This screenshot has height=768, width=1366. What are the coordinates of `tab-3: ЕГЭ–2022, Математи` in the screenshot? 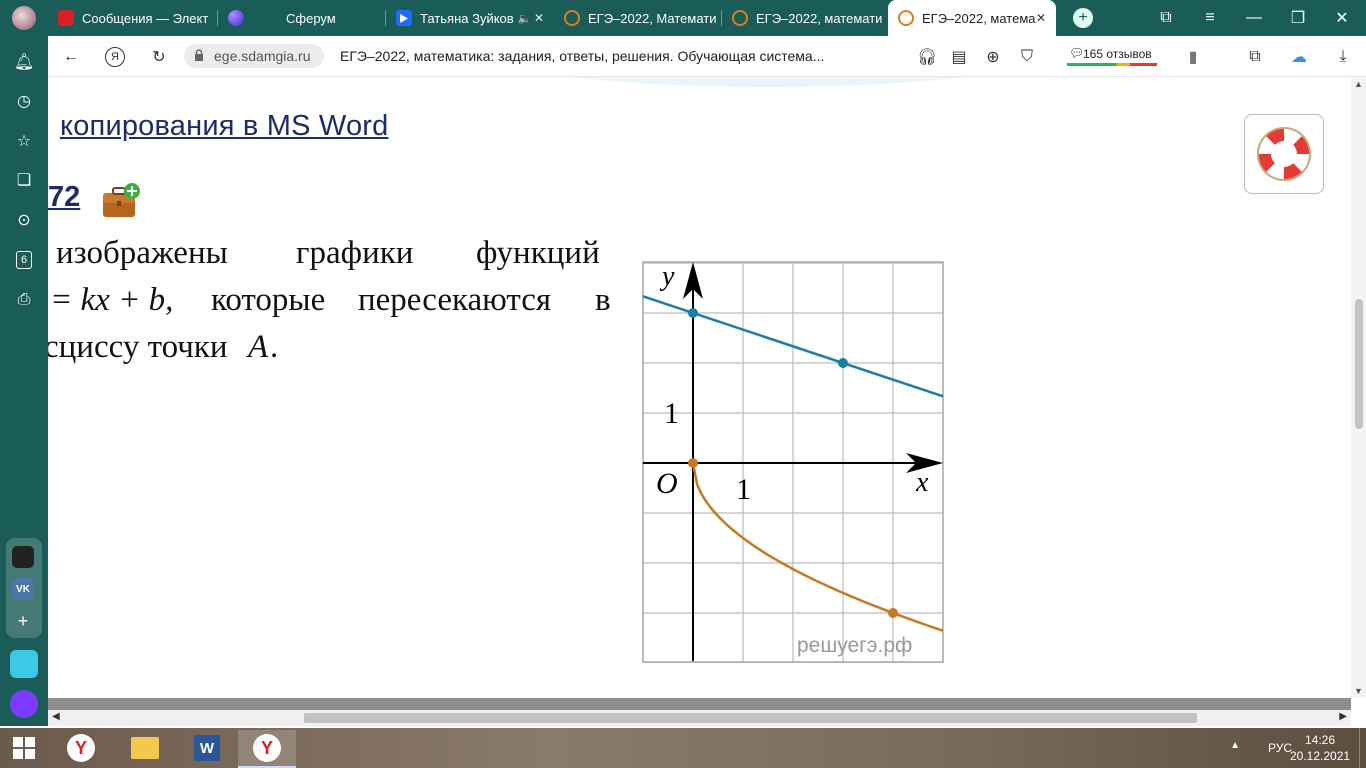 It's located at (638, 18).